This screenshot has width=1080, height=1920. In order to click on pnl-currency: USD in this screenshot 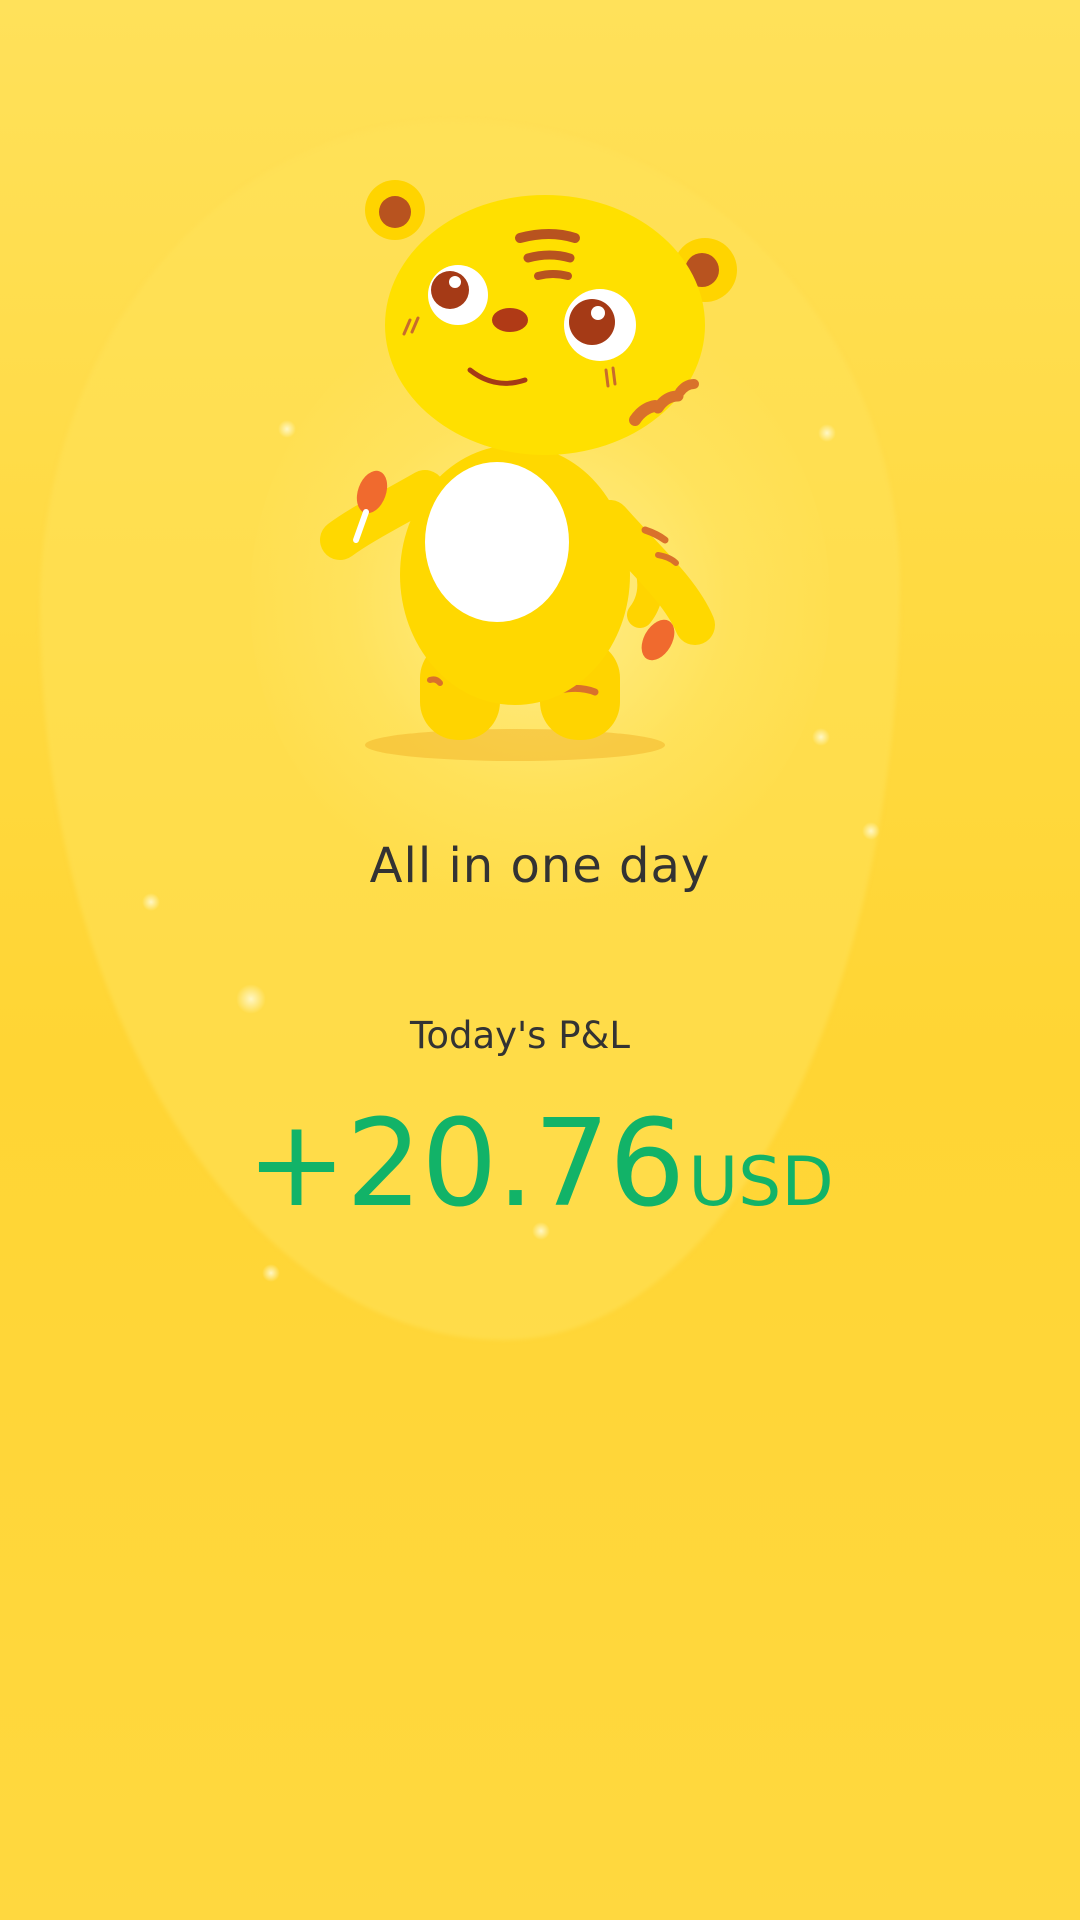, I will do `click(761, 1182)`.